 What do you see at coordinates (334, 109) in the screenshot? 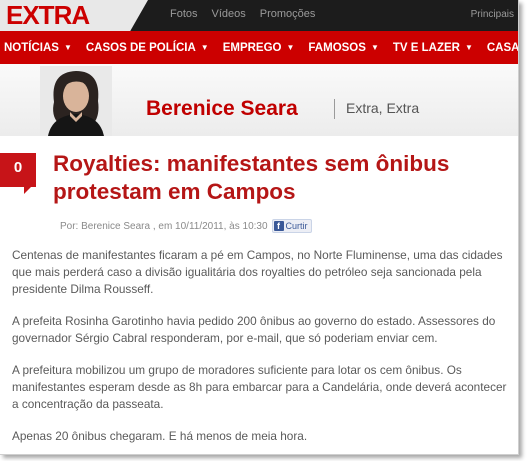
I see `header-divider` at bounding box center [334, 109].